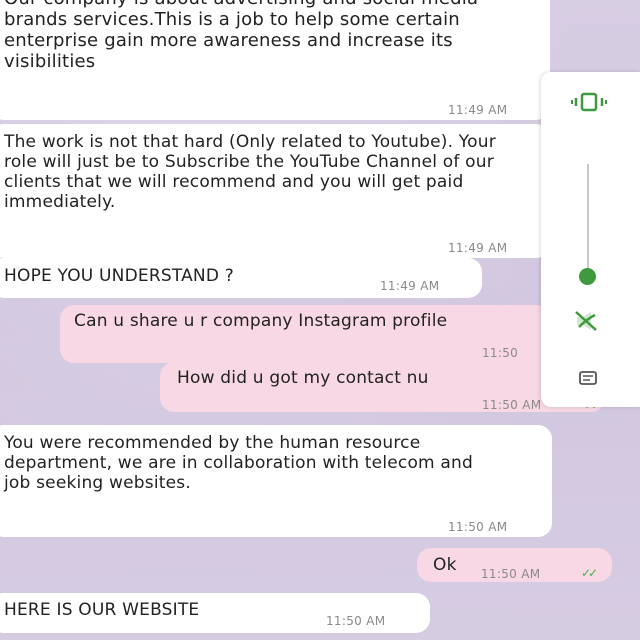 The image size is (640, 640). Describe the element at coordinates (102, 610) in the screenshot. I see `message-text: HERE IS OUR WEBSITE` at that location.